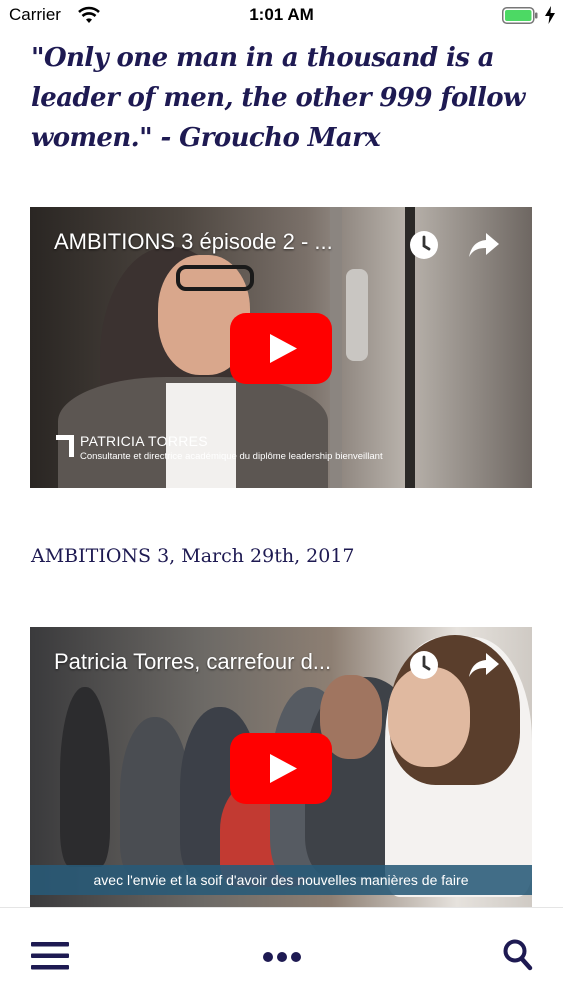 This screenshot has width=563, height=1000. What do you see at coordinates (65, 446) in the screenshot?
I see `lower-third-logo` at bounding box center [65, 446].